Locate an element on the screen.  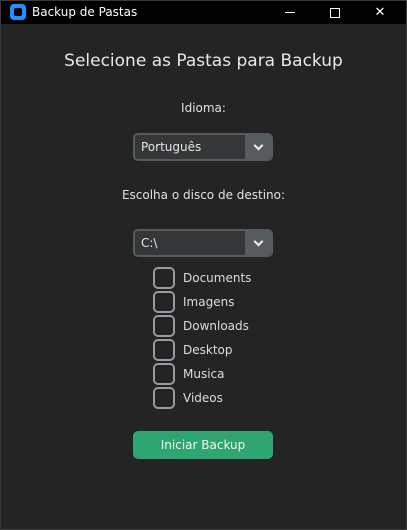
language-dropdown: Português is located at coordinates (203, 147).